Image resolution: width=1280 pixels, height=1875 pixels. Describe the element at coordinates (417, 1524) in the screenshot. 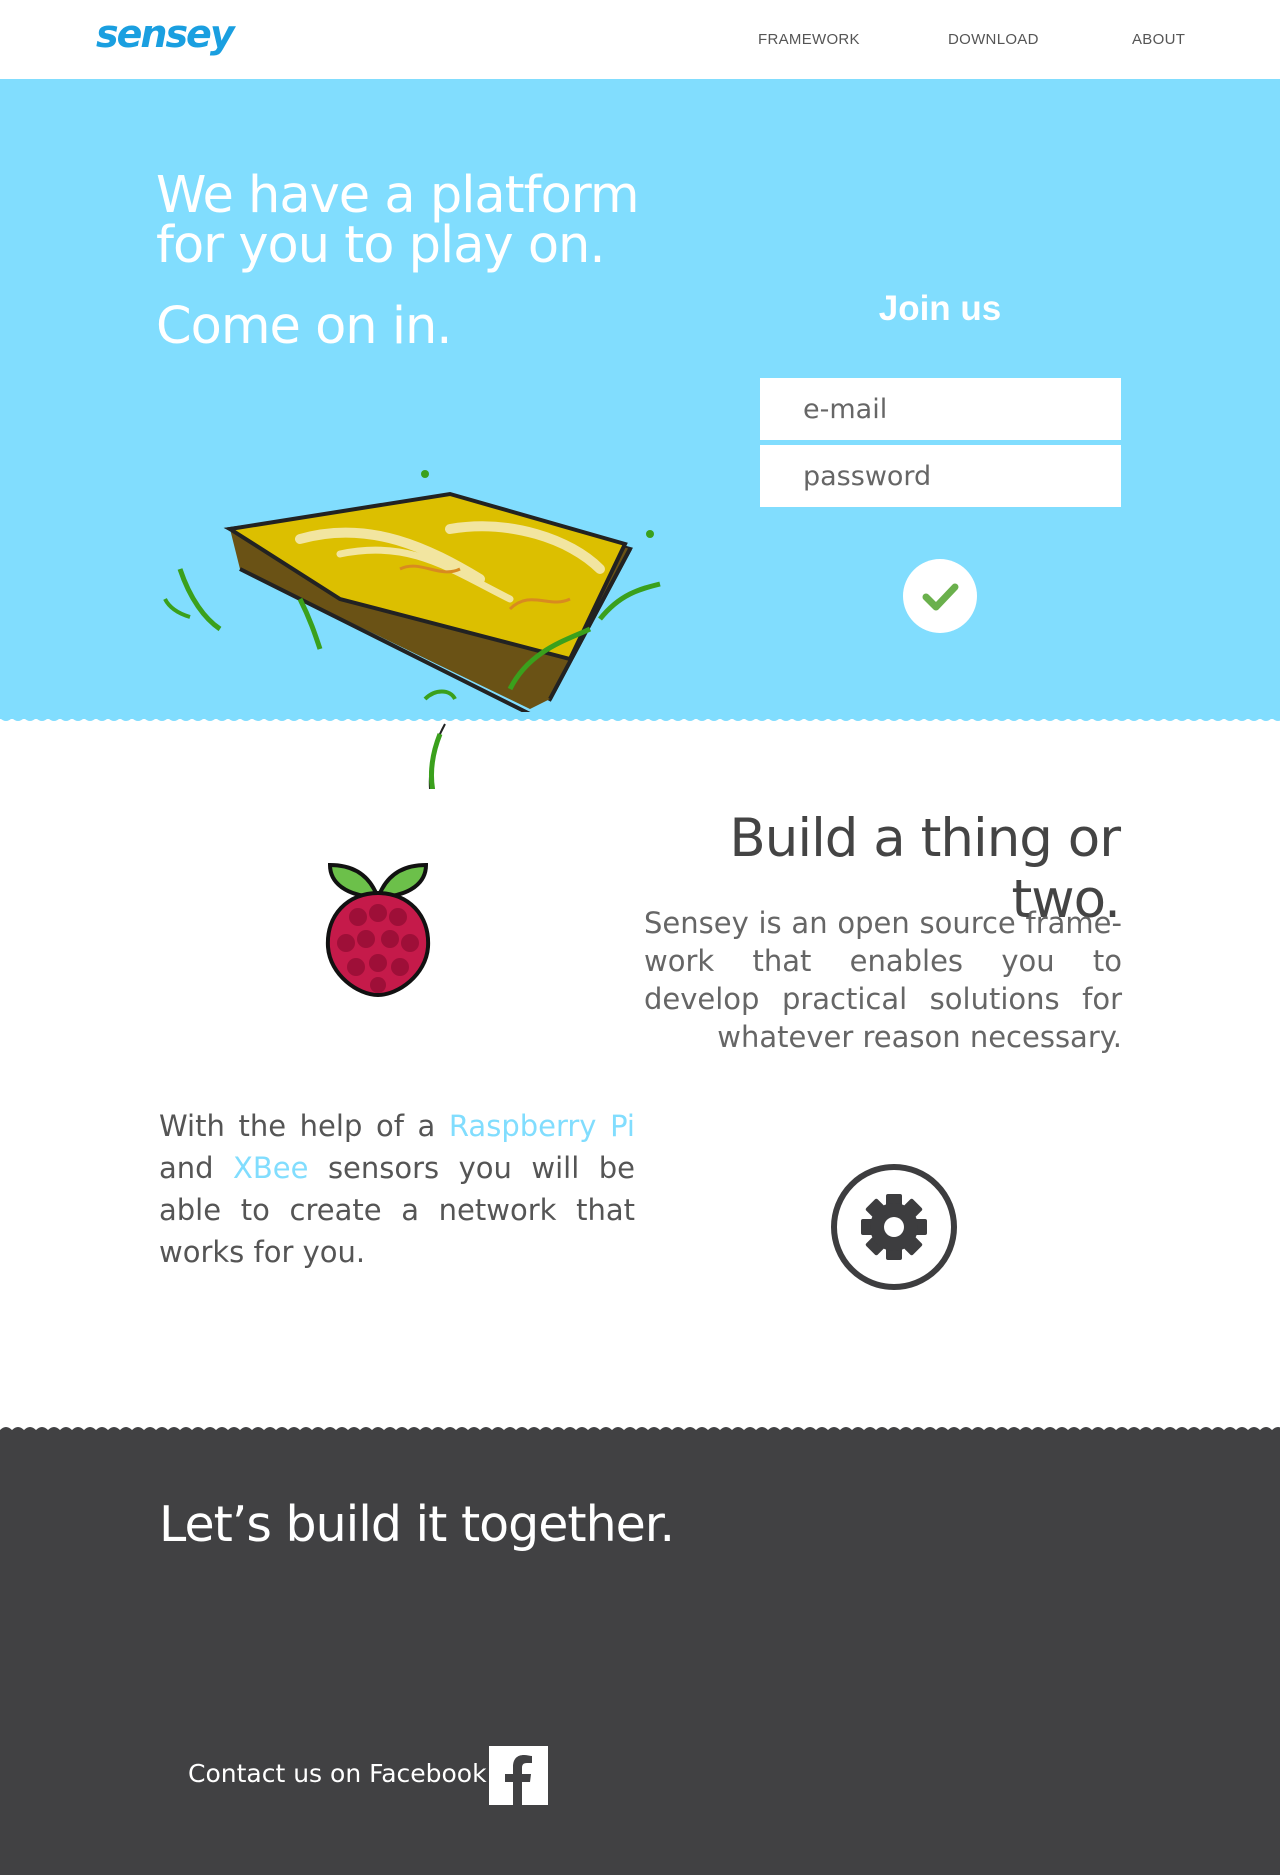

I see `footer-title: Let’s build it together.` at that location.